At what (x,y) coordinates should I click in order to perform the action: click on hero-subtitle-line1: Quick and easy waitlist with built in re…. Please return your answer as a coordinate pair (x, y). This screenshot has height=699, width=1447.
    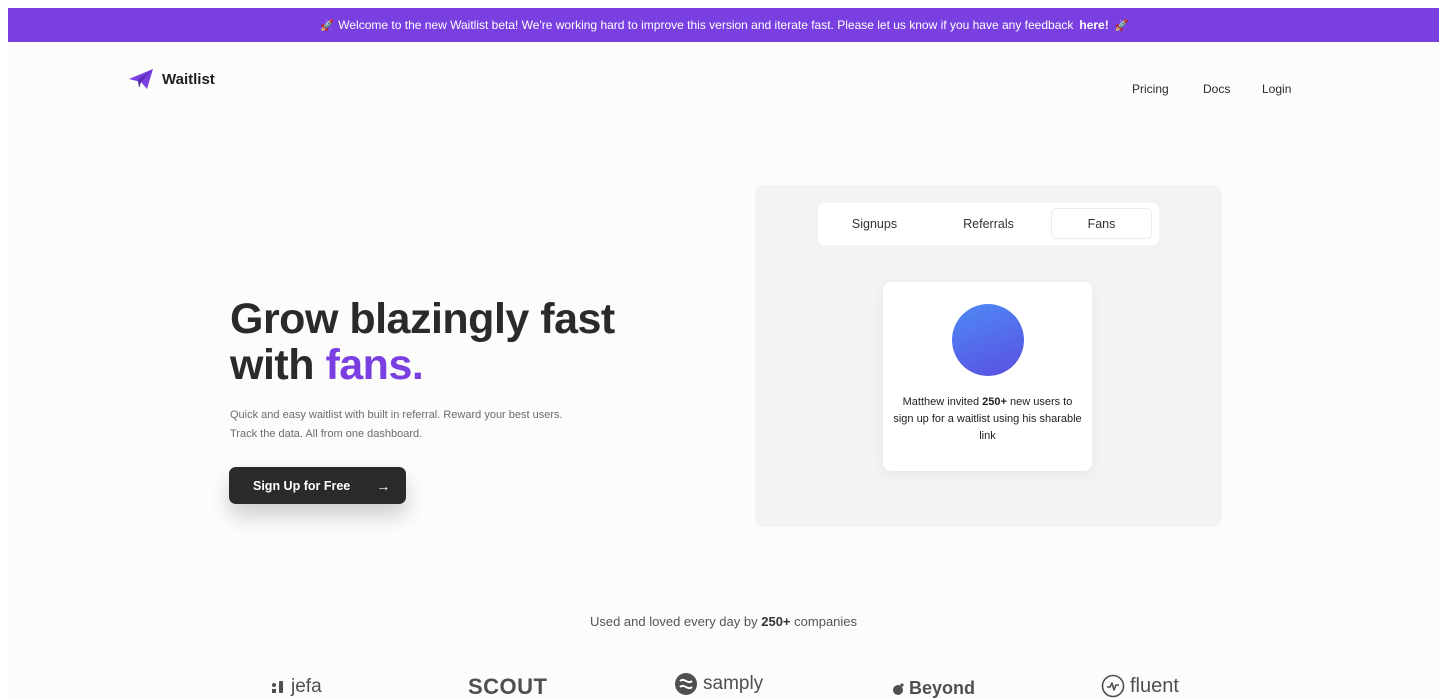
    Looking at the image, I should click on (396, 415).